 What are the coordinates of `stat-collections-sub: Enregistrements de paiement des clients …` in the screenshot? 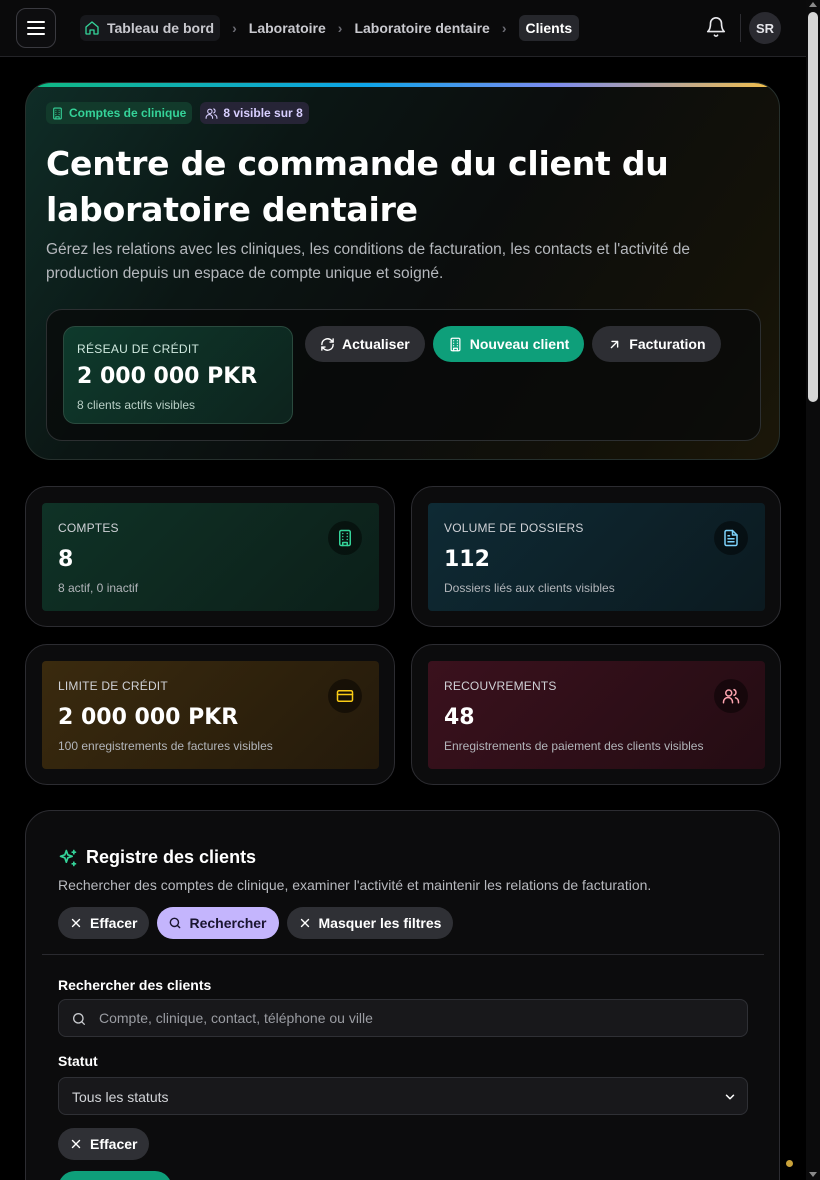 It's located at (574, 746).